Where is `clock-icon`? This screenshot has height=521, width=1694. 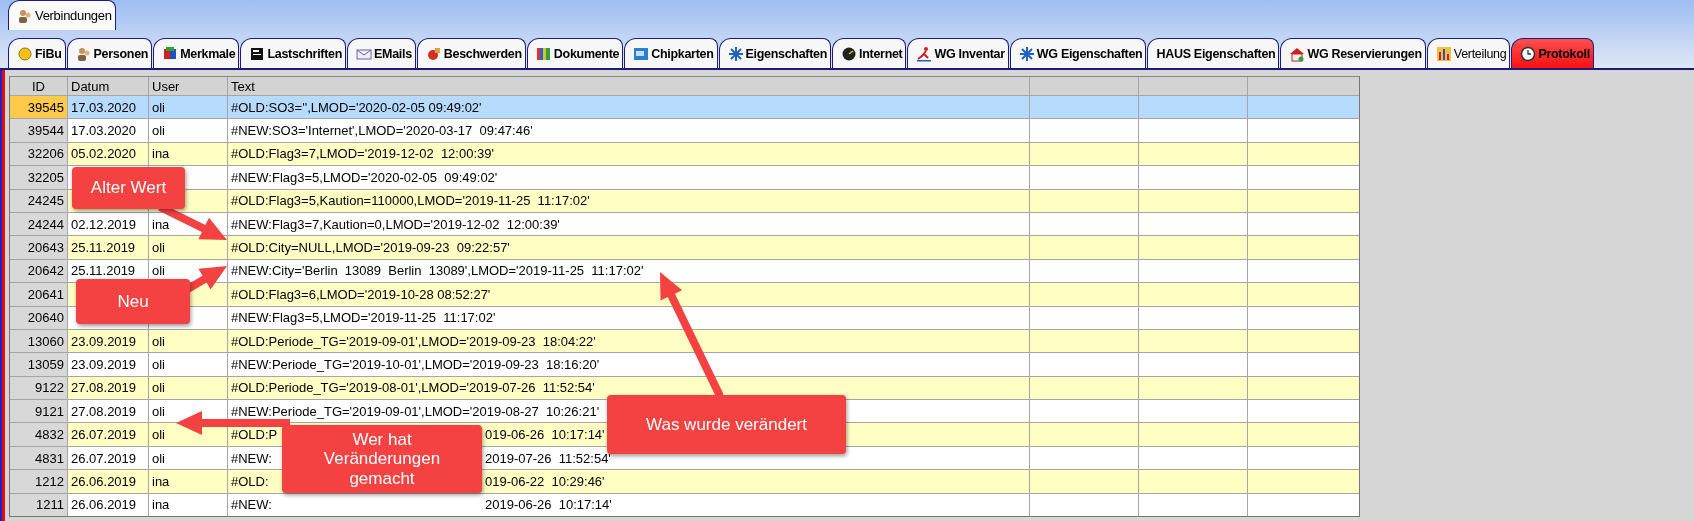
clock-icon is located at coordinates (1528, 53).